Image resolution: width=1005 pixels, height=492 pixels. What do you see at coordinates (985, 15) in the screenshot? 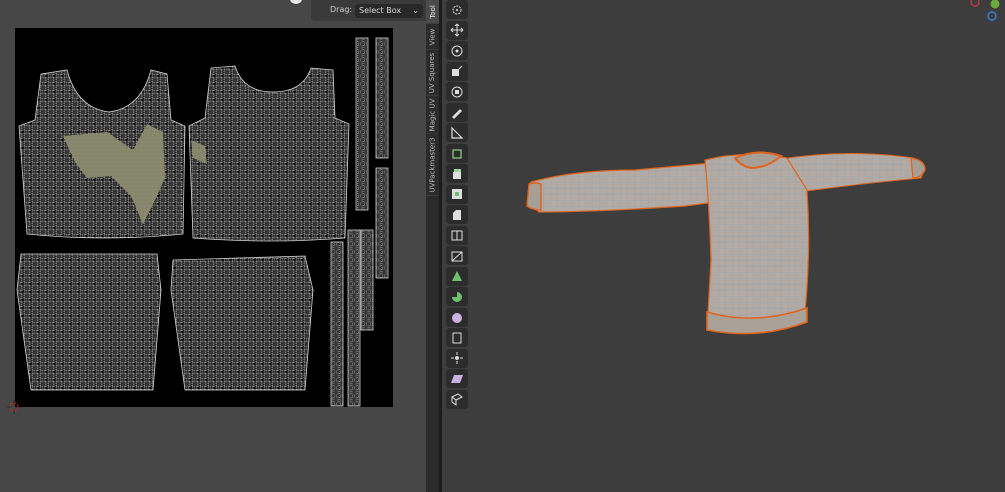
I see `navigation-gizmo` at bounding box center [985, 15].